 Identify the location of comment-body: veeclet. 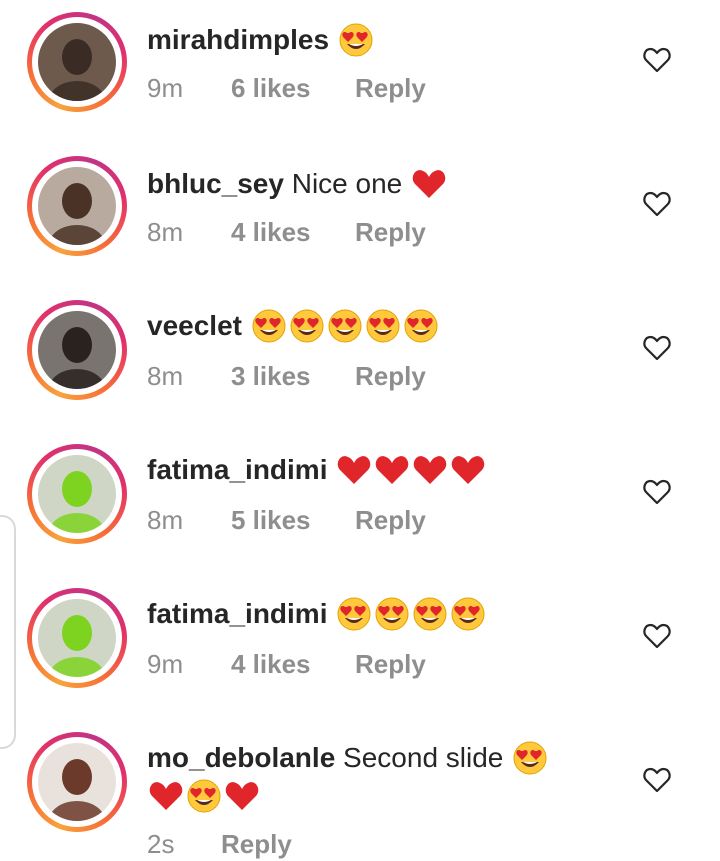
(293, 326).